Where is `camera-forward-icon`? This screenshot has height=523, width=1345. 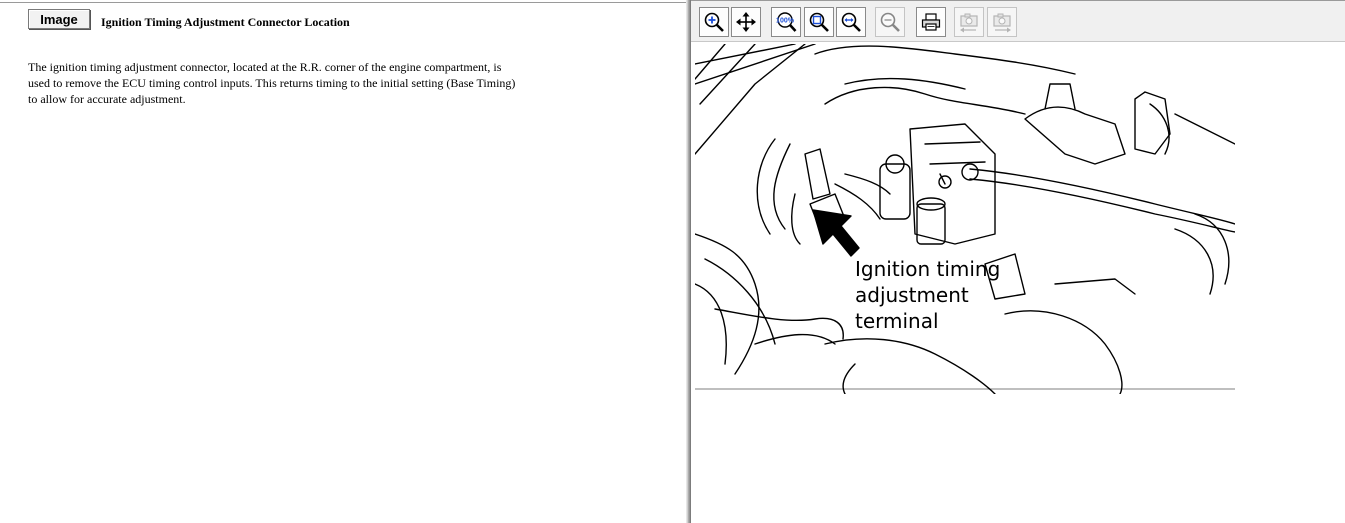
camera-forward-icon is located at coordinates (1002, 23).